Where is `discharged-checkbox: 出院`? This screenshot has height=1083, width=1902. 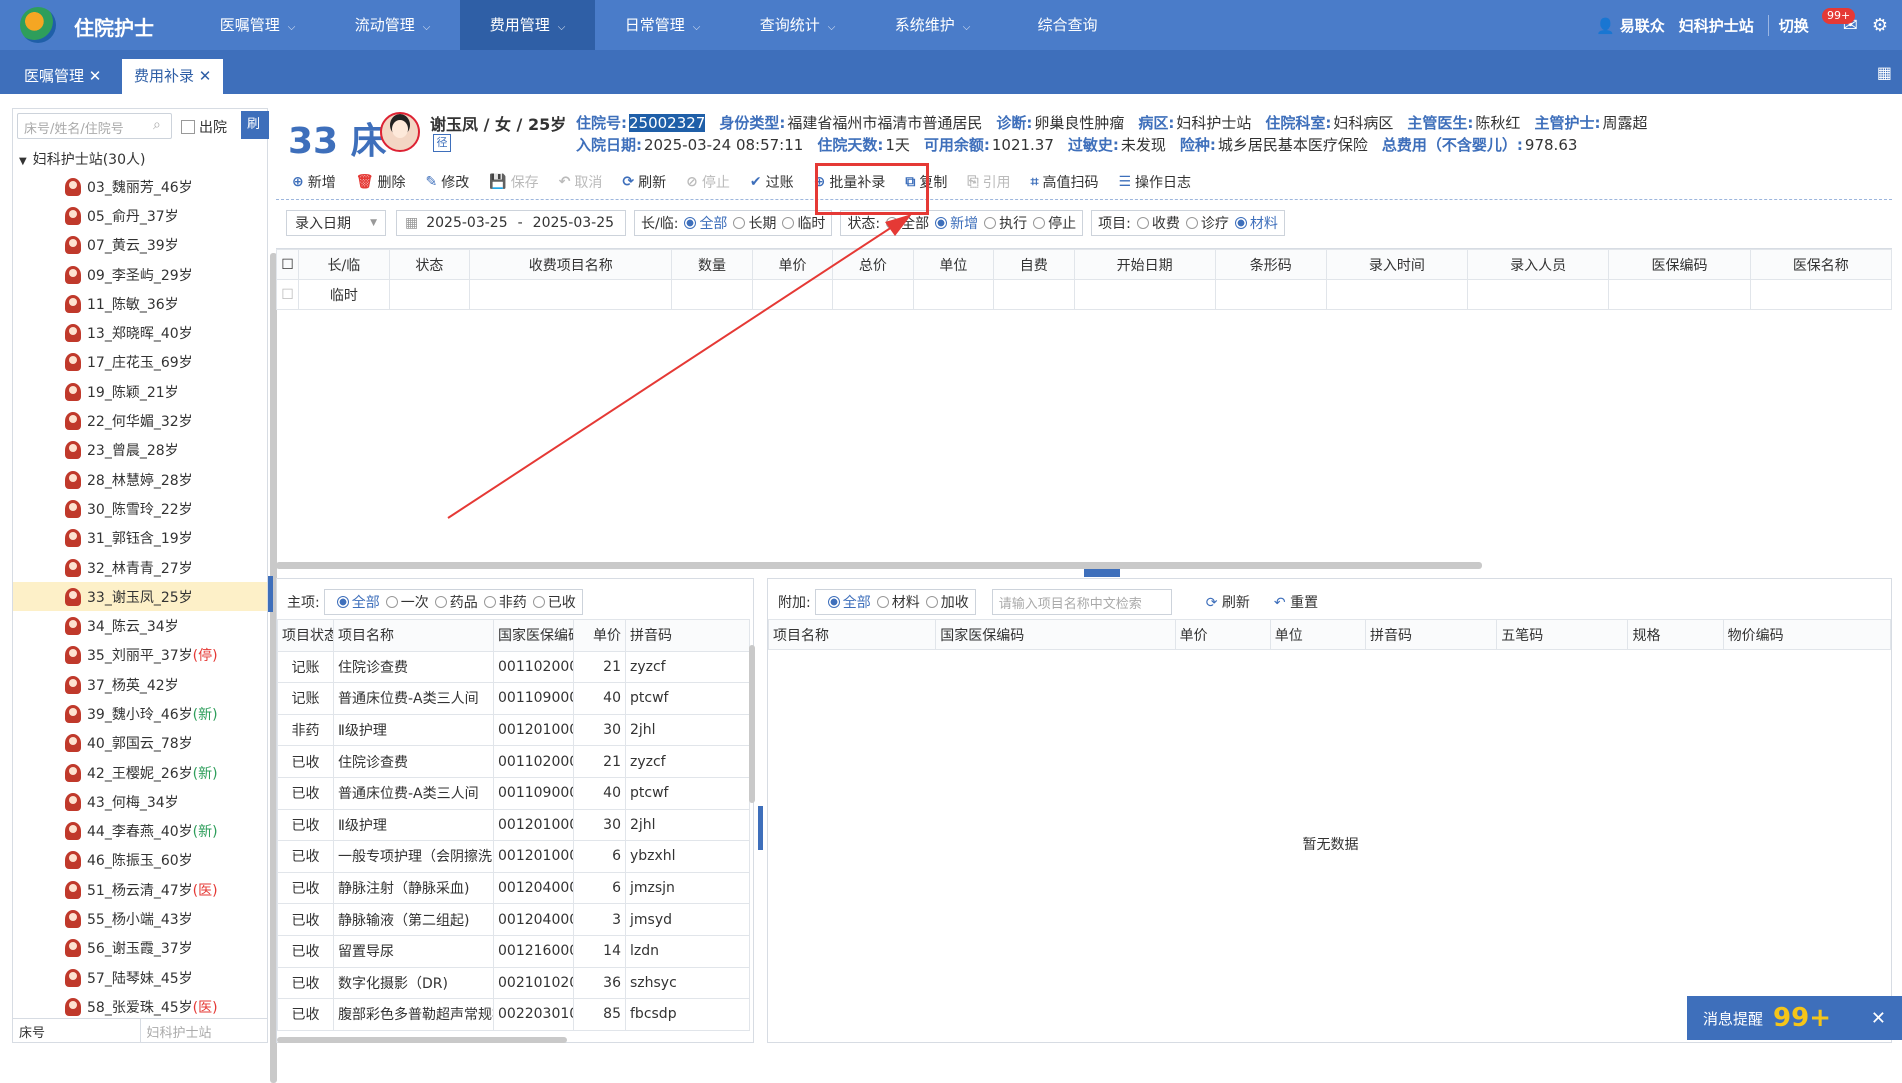
discharged-checkbox: 出院 is located at coordinates (204, 127).